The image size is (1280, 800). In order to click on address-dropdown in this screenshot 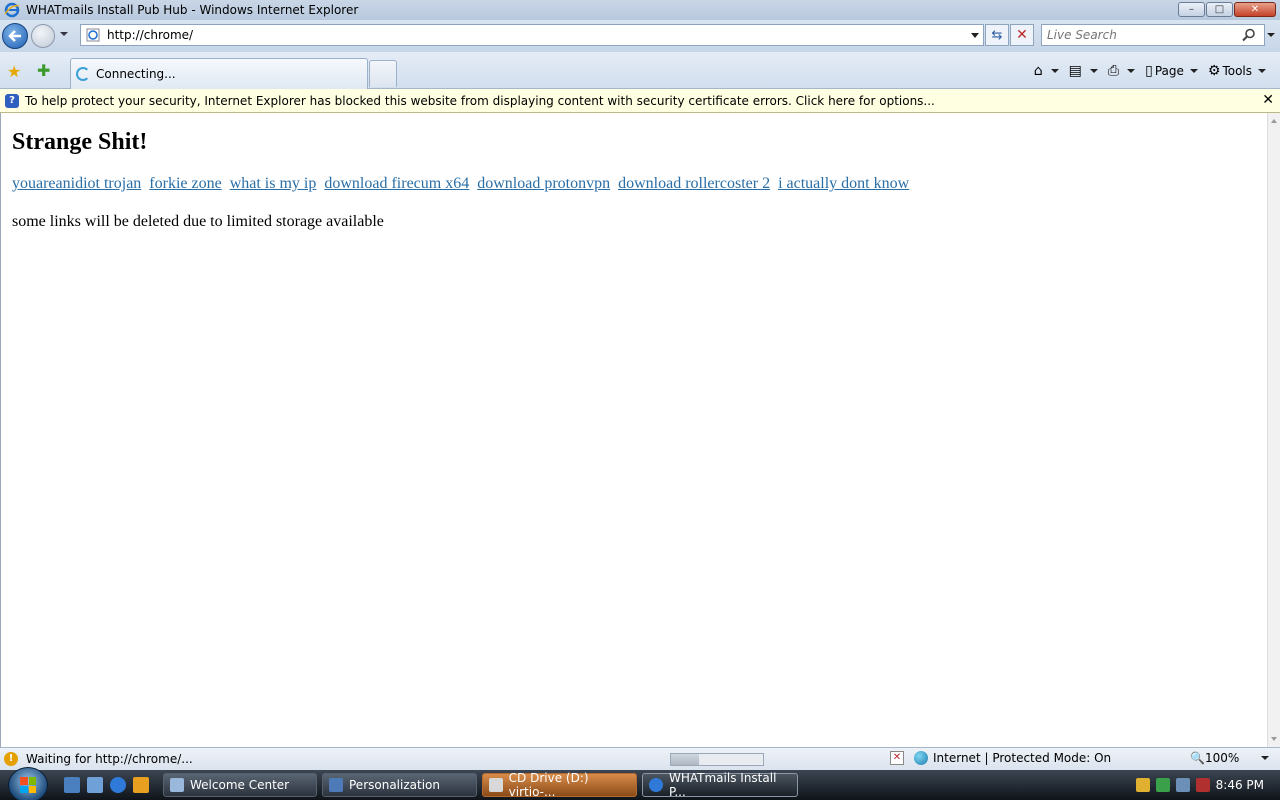, I will do `click(975, 35)`.